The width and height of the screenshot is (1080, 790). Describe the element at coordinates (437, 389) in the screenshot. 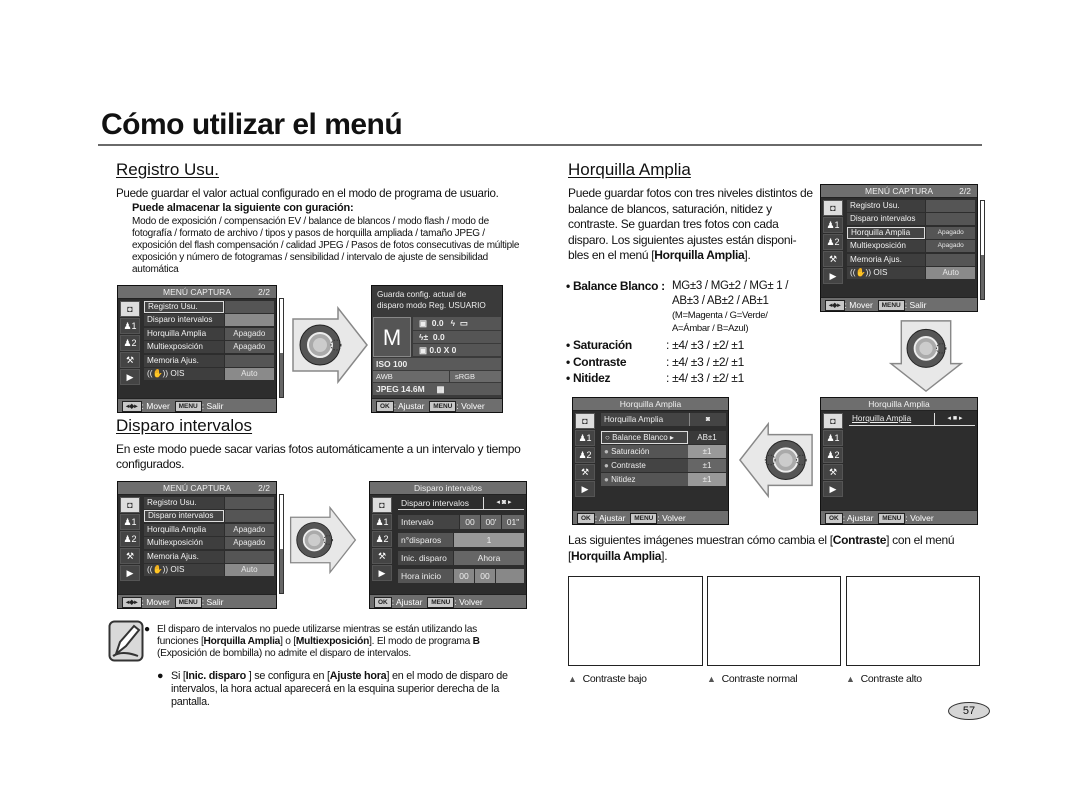

I see `jpeg-row: JPEG 14.6M ▦` at that location.